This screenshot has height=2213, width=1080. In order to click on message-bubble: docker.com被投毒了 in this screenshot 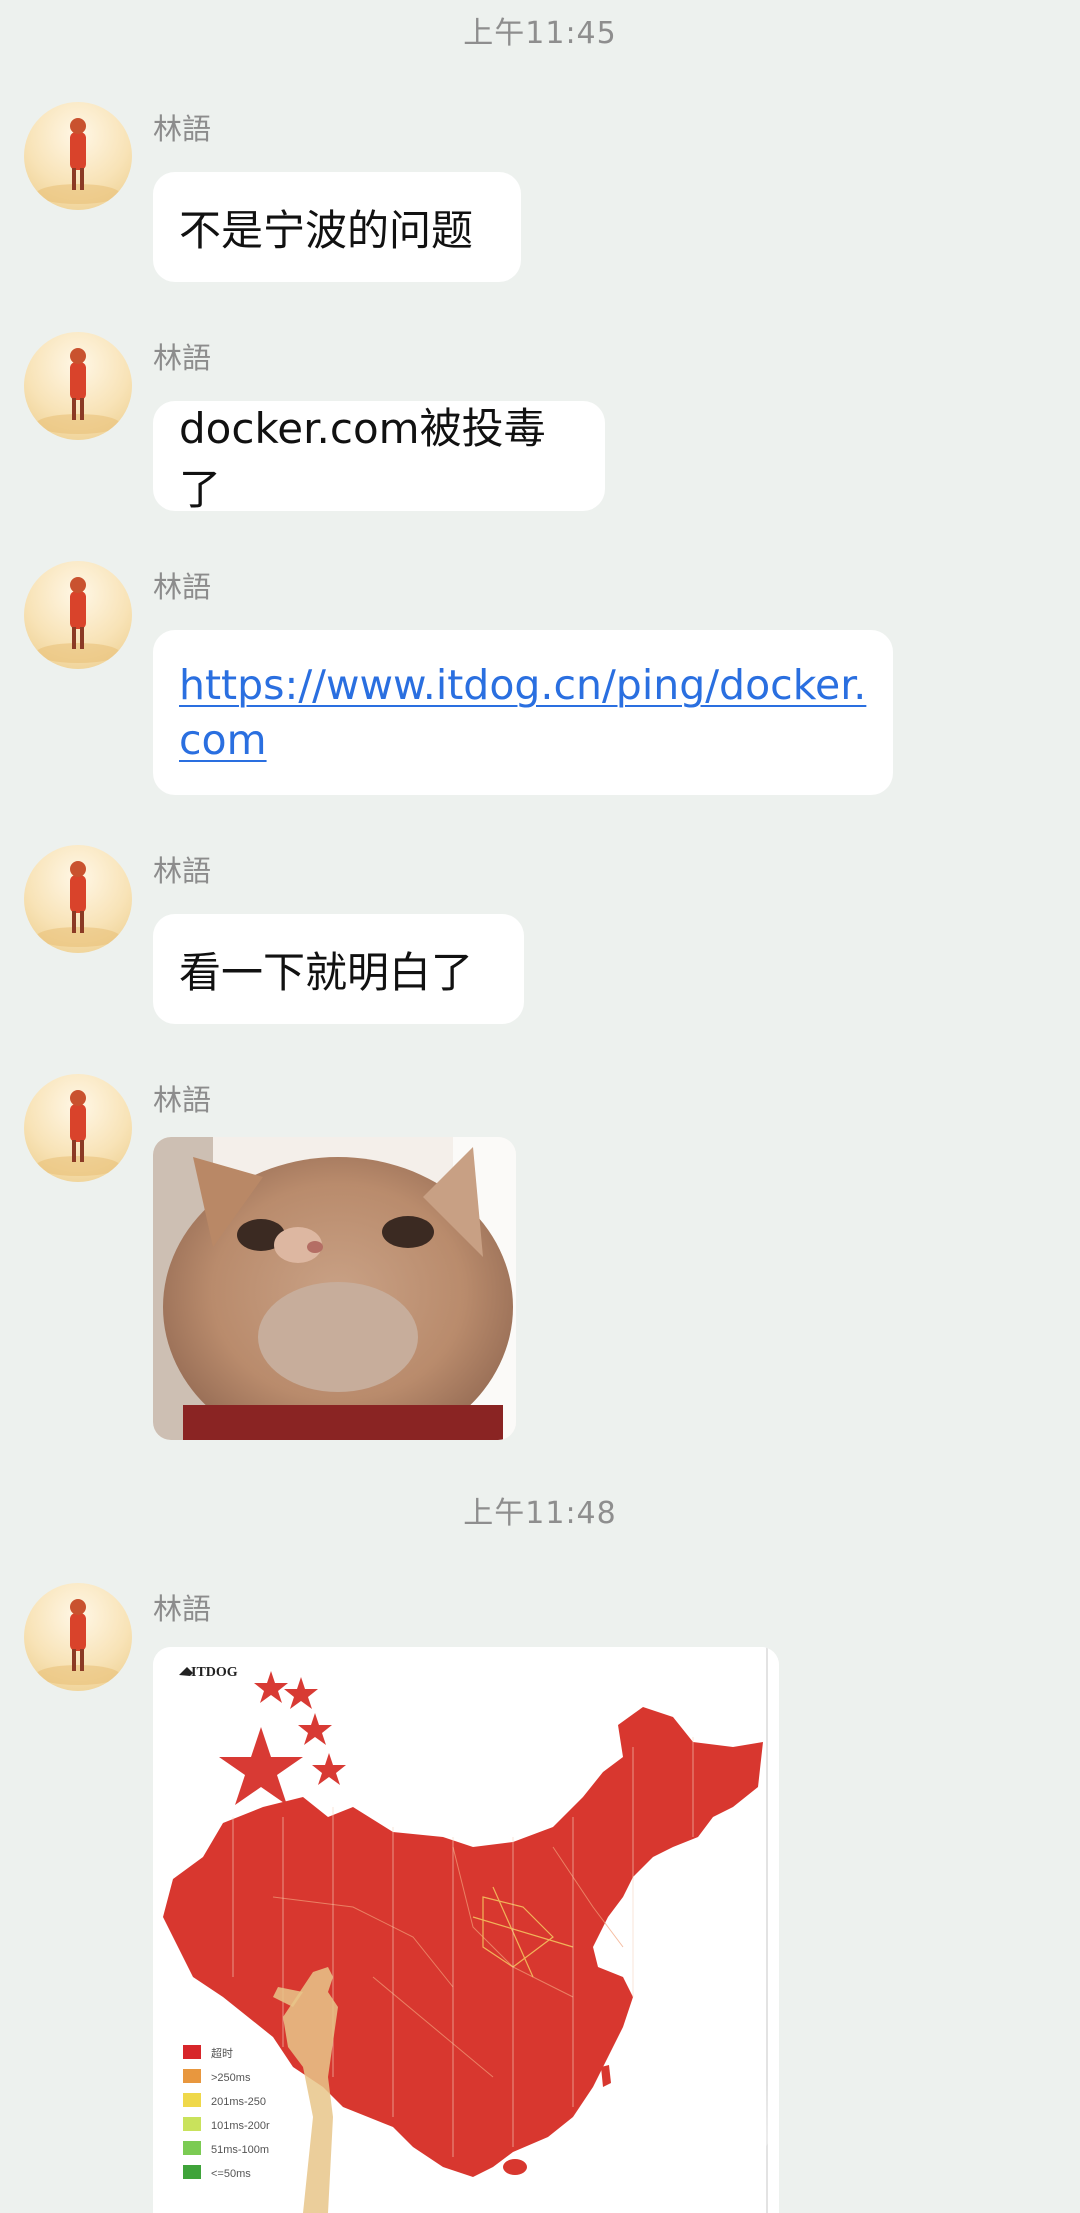, I will do `click(379, 457)`.